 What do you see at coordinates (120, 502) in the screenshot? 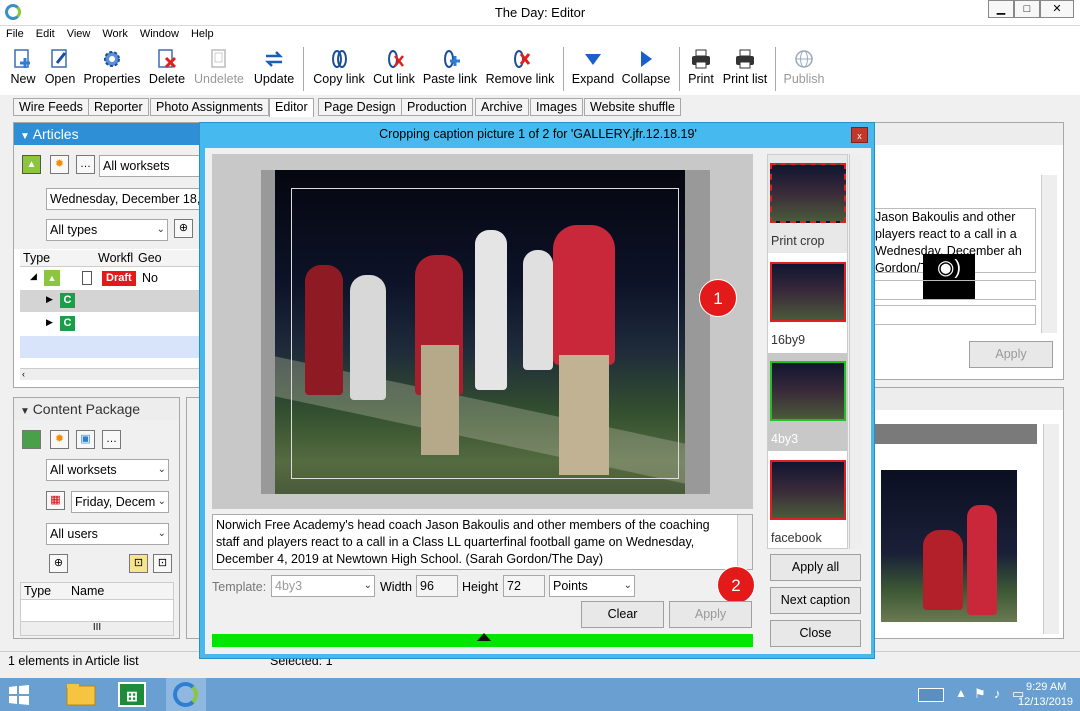
I see `package-date-select: Friday, Decem ⌄` at bounding box center [120, 502].